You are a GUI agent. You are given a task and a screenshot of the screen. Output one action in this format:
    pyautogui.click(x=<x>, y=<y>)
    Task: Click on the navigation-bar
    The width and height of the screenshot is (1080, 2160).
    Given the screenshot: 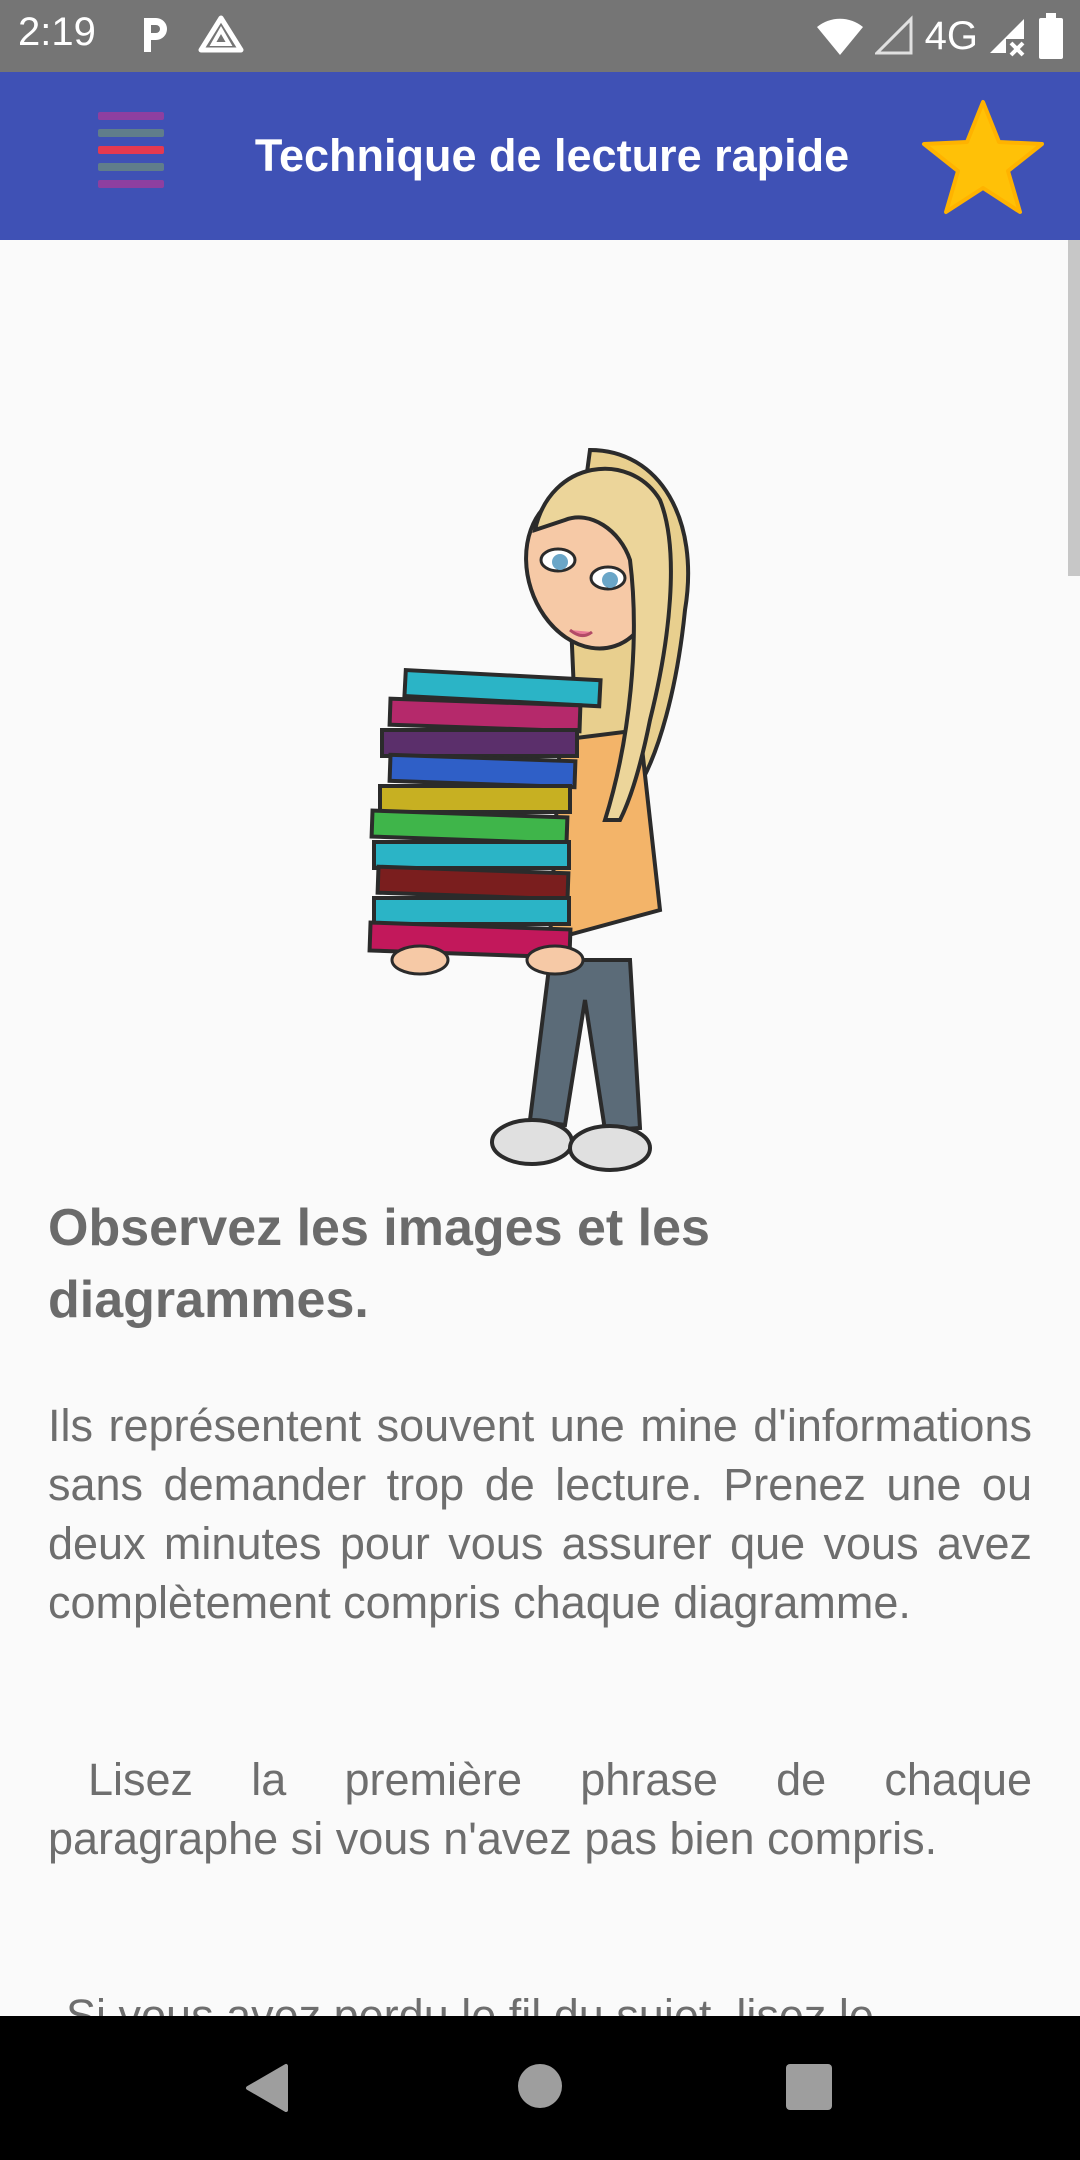 What is the action you would take?
    pyautogui.click(x=540, y=2088)
    